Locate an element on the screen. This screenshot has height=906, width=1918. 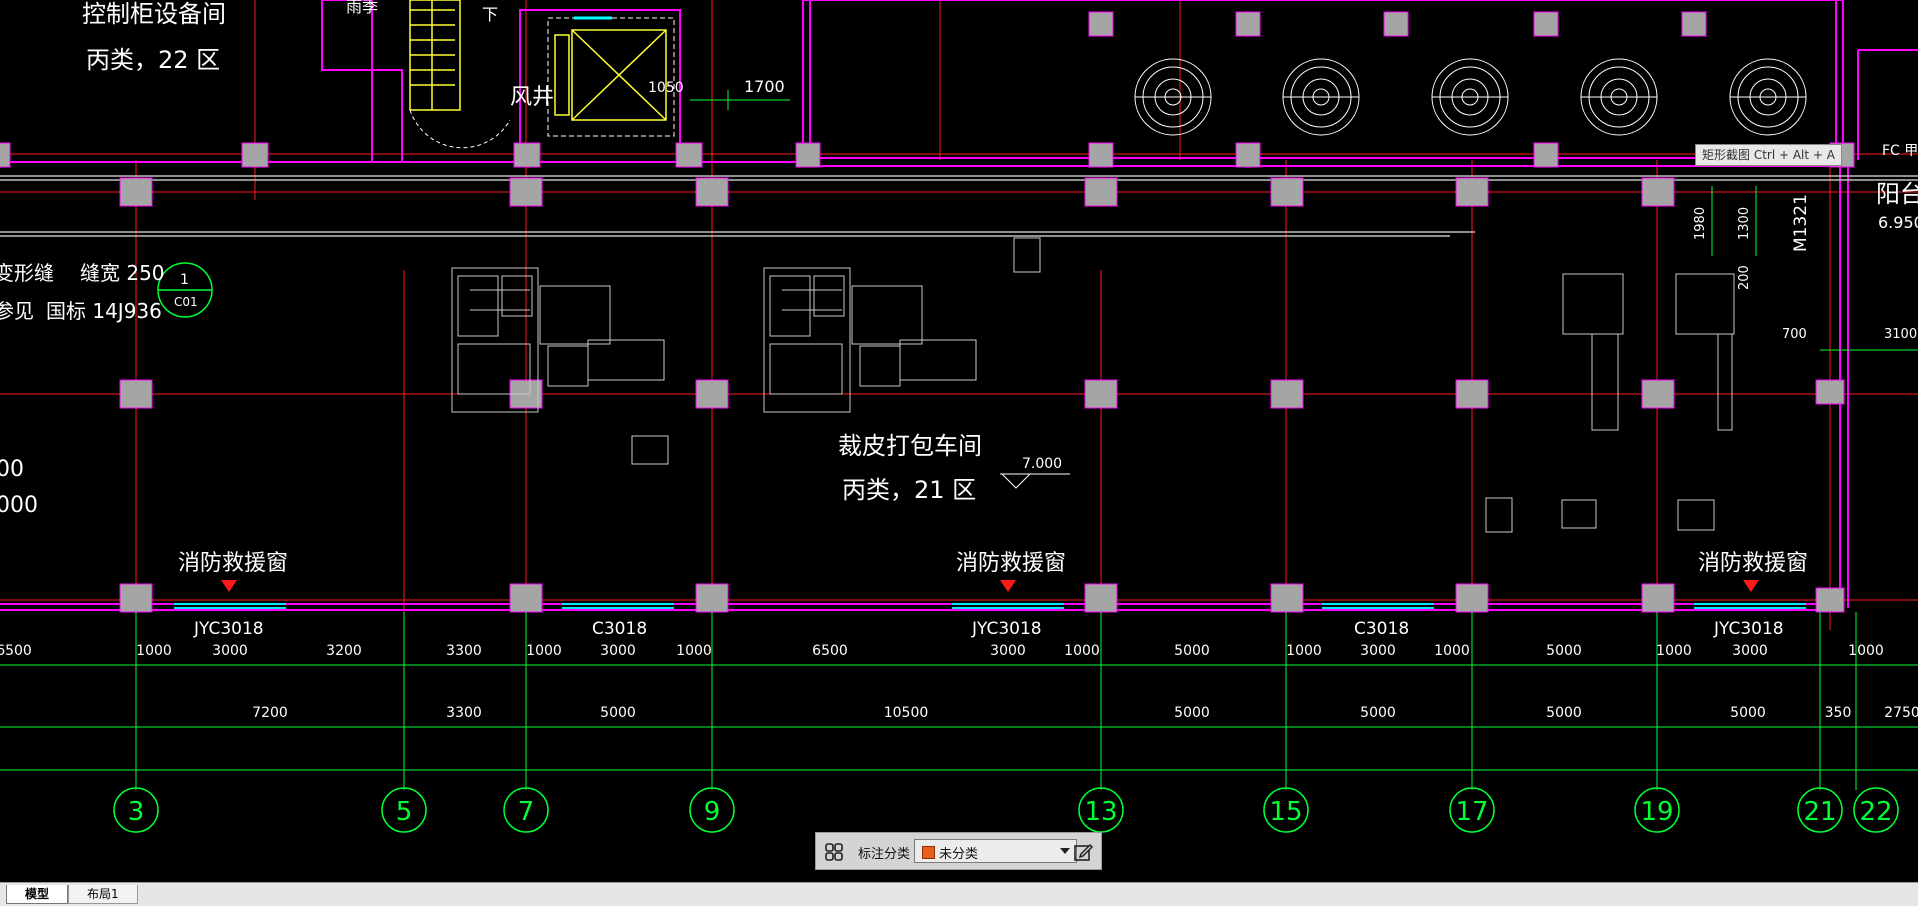
axis-label: 7 is located at coordinates (526, 812).